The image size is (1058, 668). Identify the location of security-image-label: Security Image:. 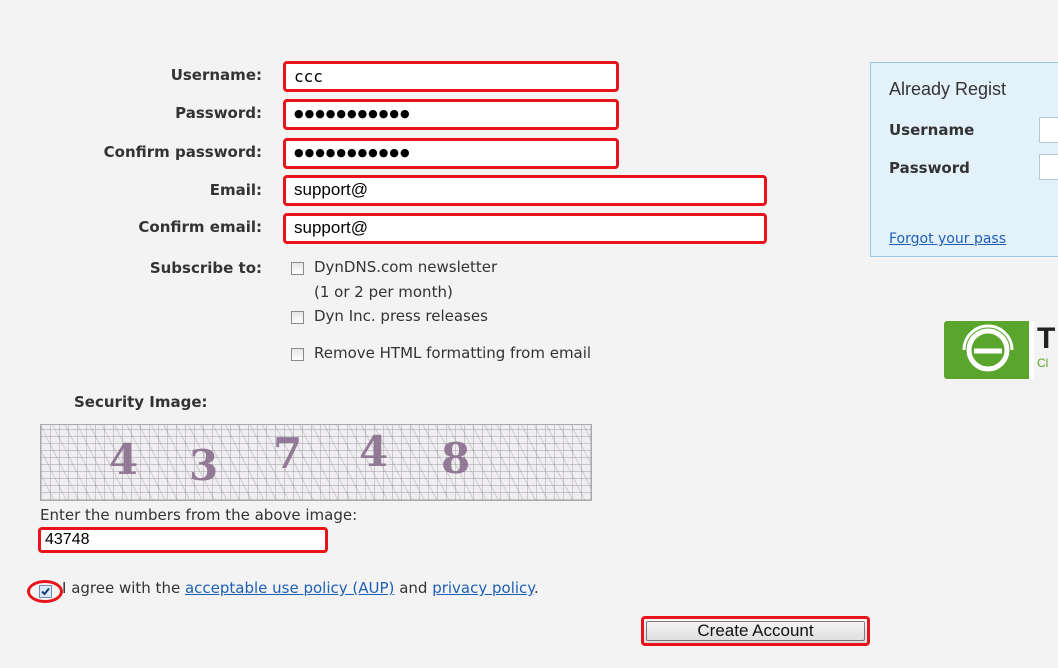
(141, 402).